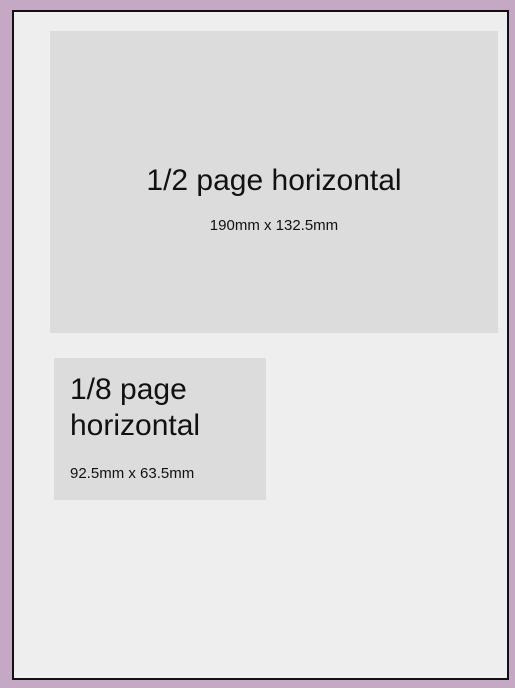  I want to click on ad-block-eighth-horizontal: 1/8 page horizontal 92.5mm x 63.5mm, so click(160, 429).